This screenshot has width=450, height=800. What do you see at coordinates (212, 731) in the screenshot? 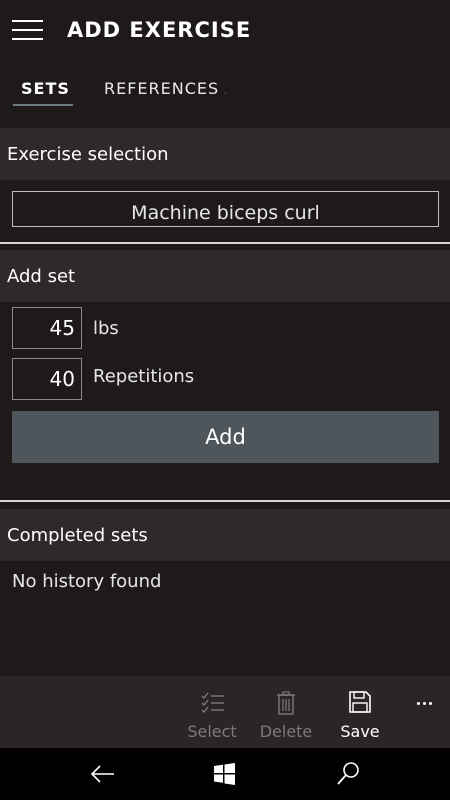
I see `select-button-label: Select` at bounding box center [212, 731].